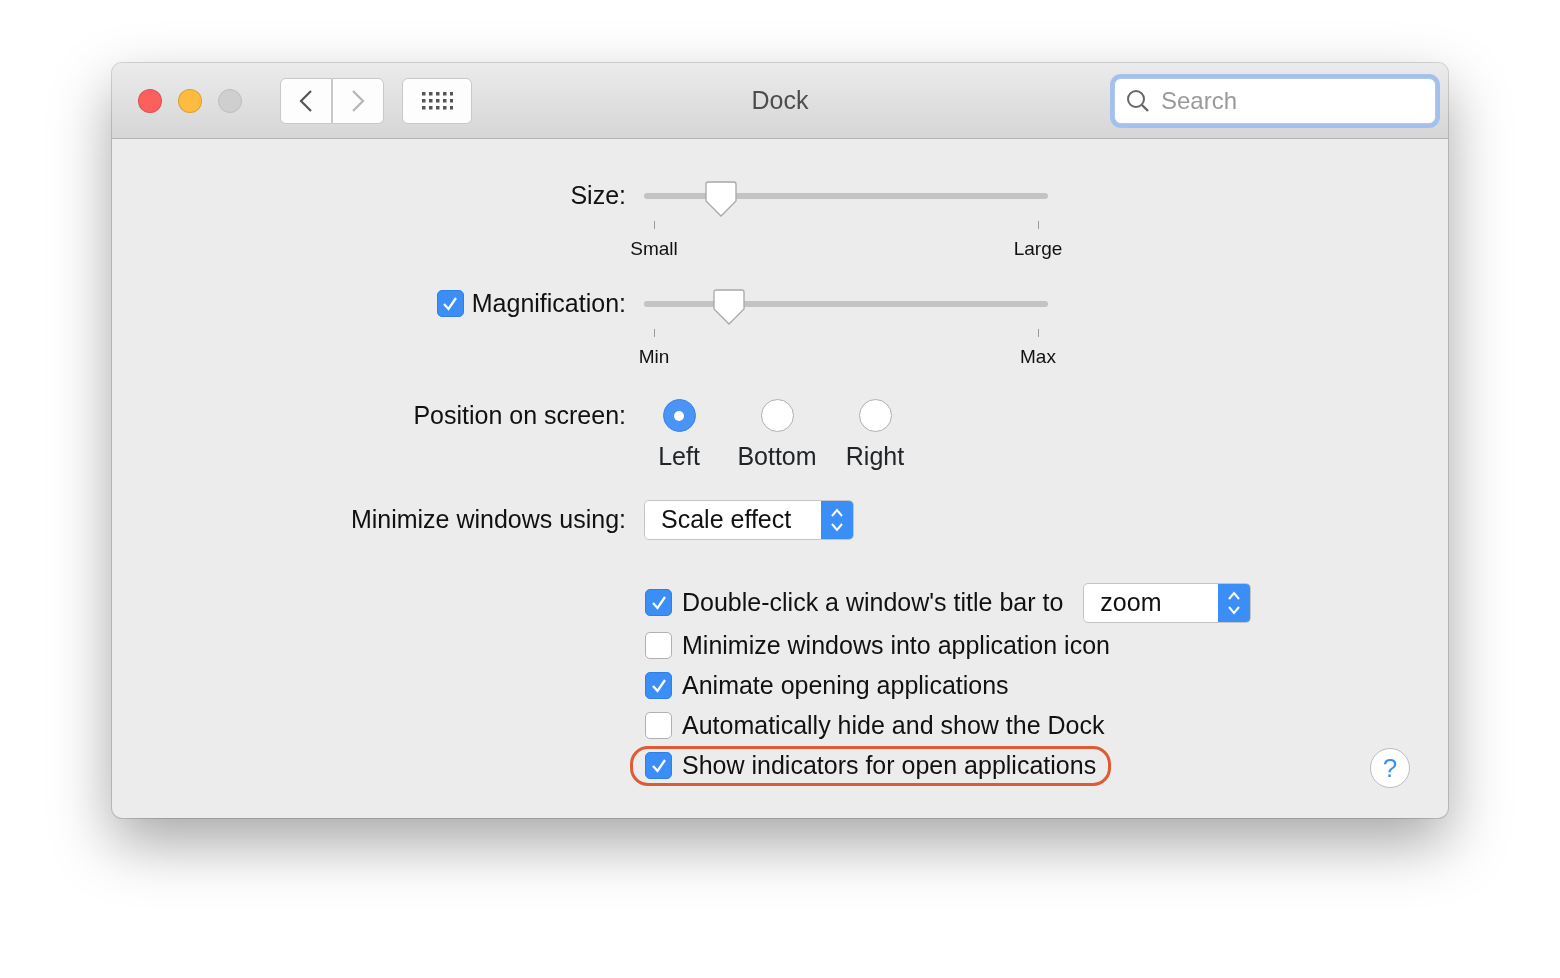  What do you see at coordinates (1167, 602) in the screenshot?
I see `action-popup: zoom` at bounding box center [1167, 602].